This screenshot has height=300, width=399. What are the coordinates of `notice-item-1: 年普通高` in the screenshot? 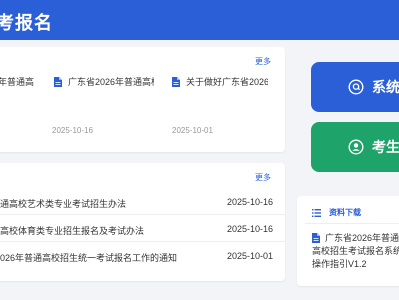 It's located at (24, 81).